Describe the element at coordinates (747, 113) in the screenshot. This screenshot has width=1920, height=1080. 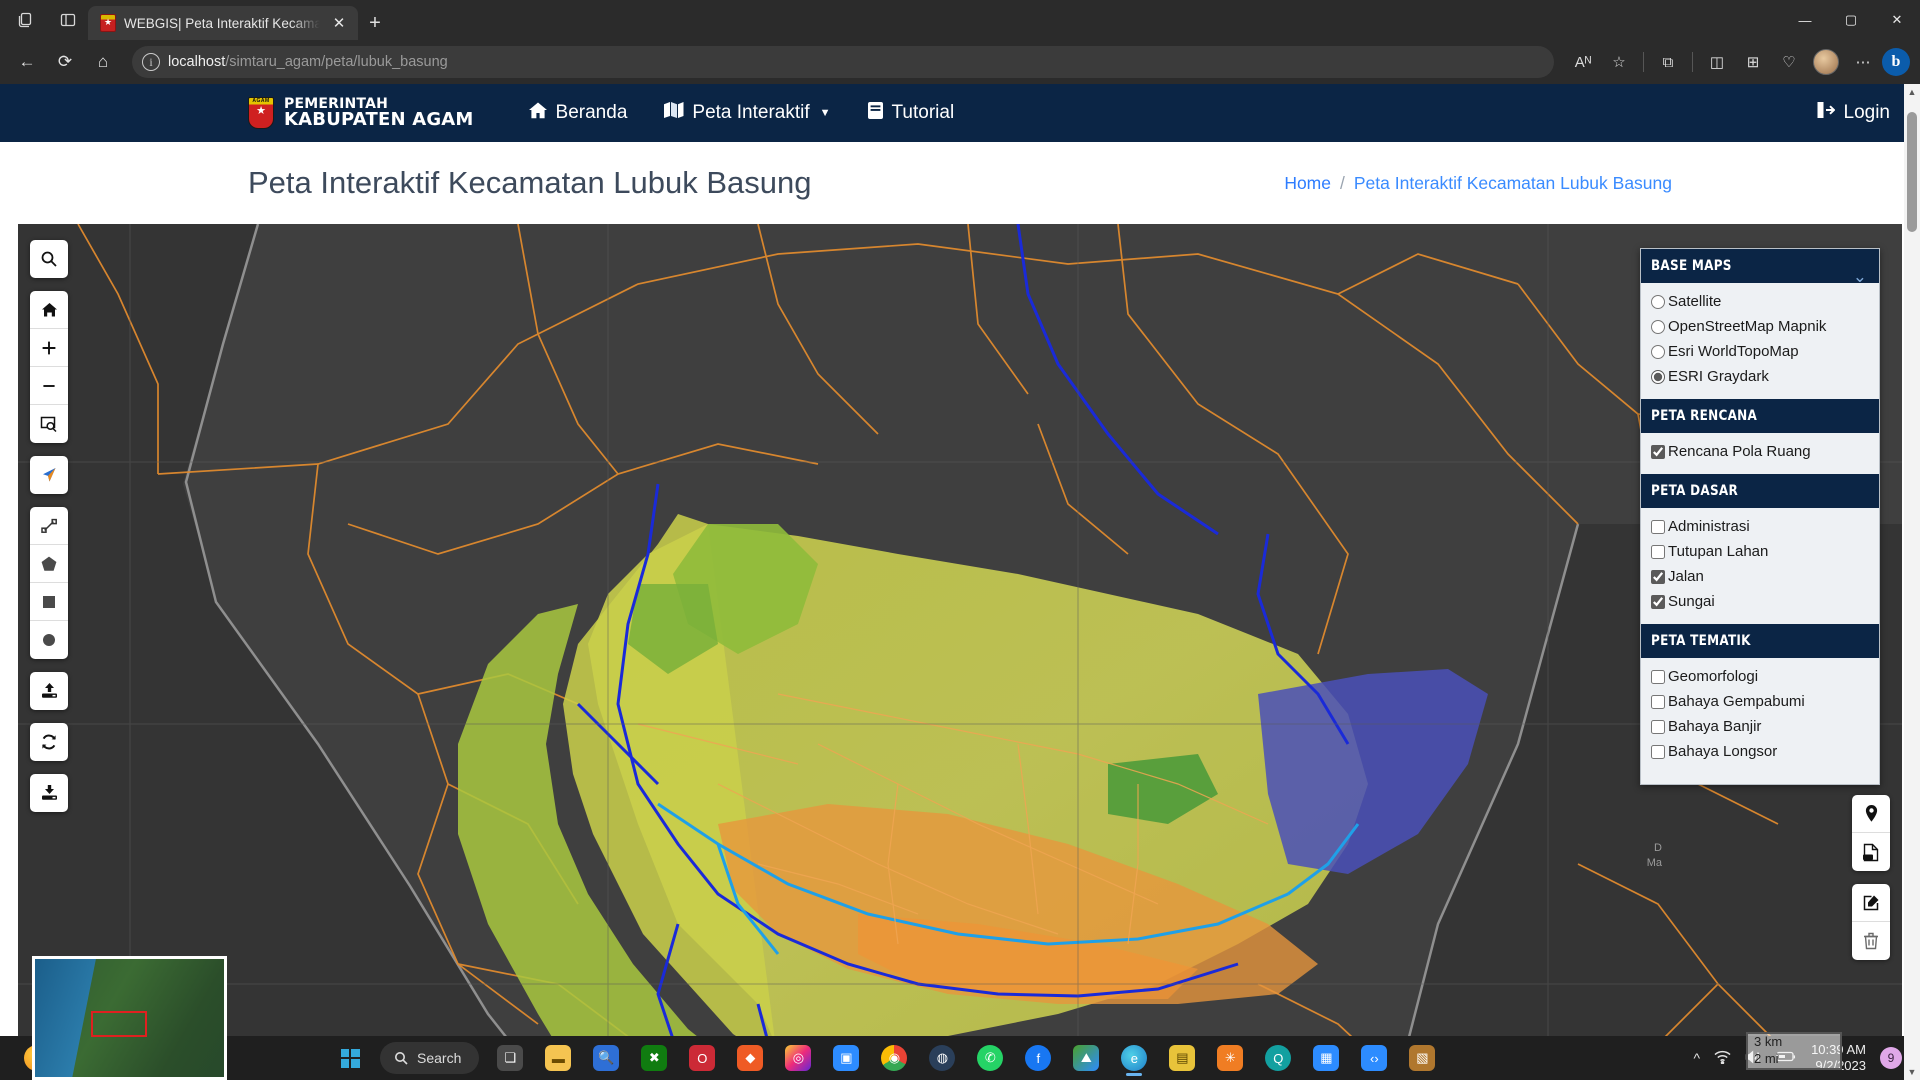
I see `nav-item-peta-interaktif: Peta Interaktif ▼` at that location.